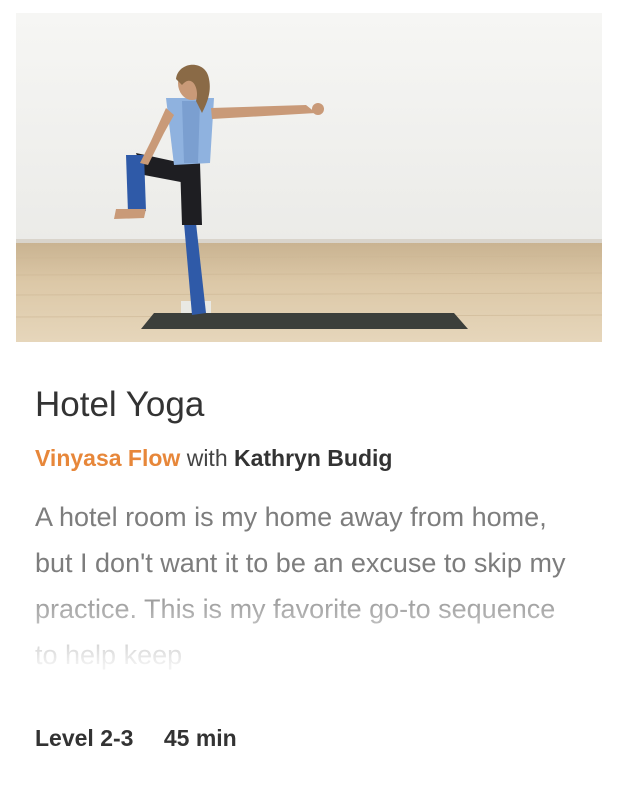 The height and width of the screenshot is (794, 618). I want to click on teacher-link: Kathryn Budig, so click(313, 458).